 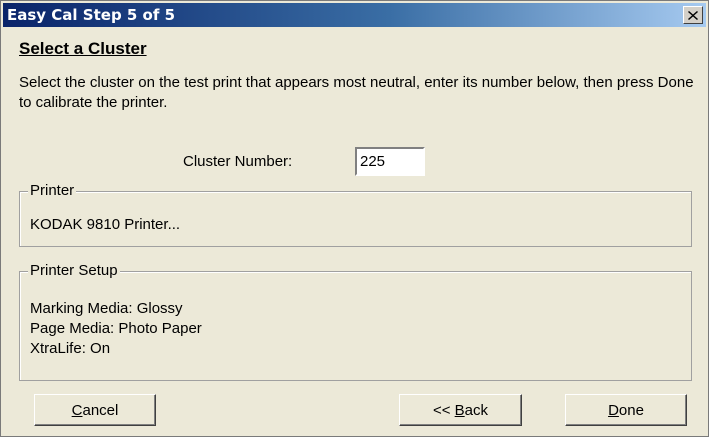 I want to click on done-button: Done, so click(x=626, y=410).